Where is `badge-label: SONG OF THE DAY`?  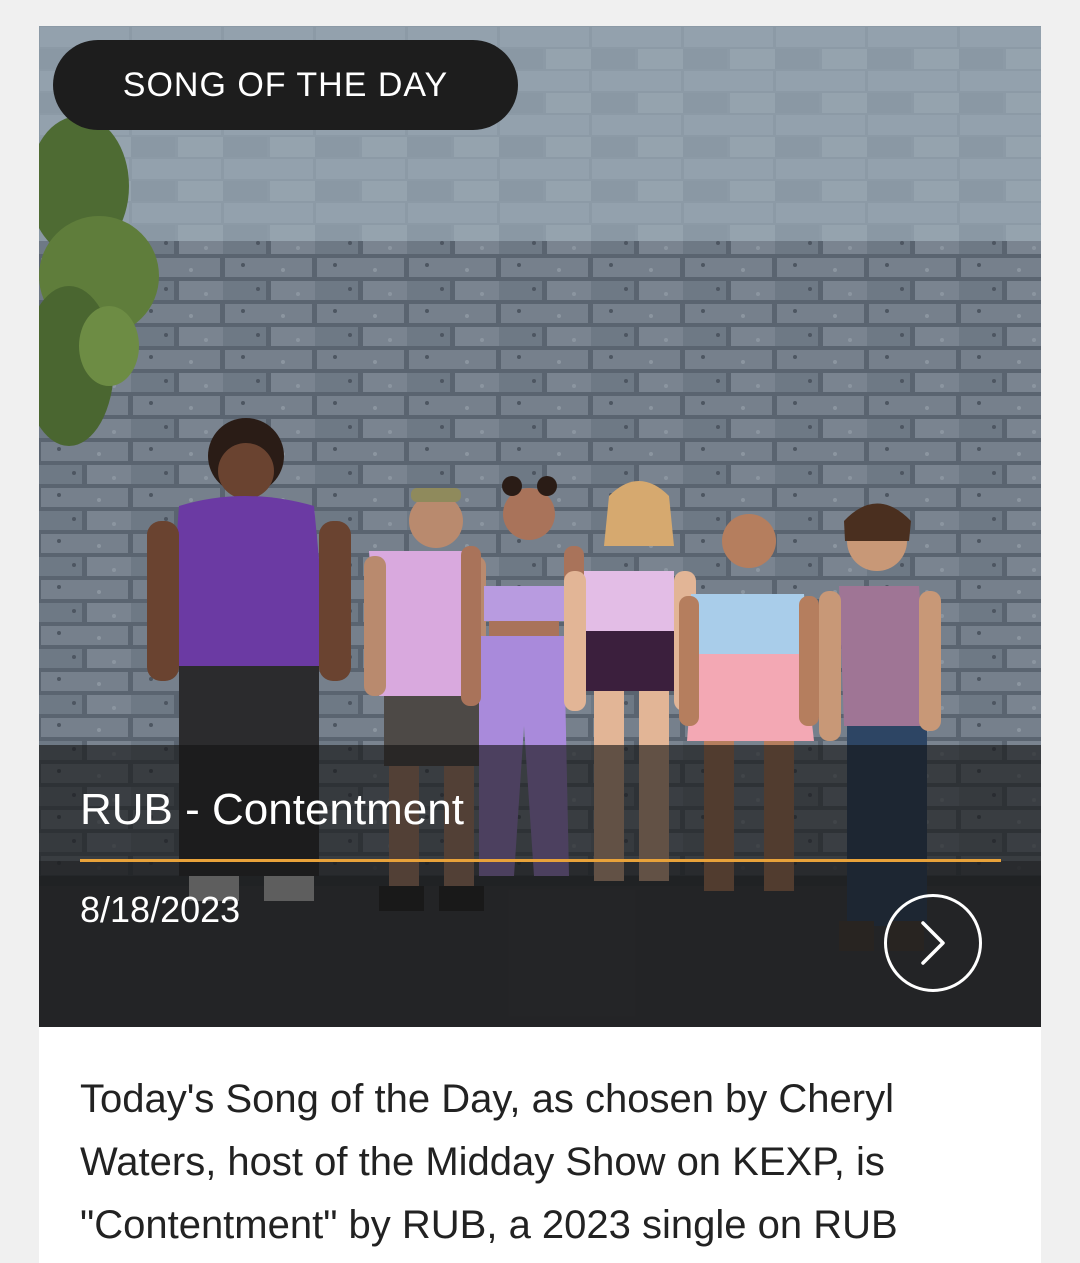
badge-label: SONG OF THE DAY is located at coordinates (285, 84).